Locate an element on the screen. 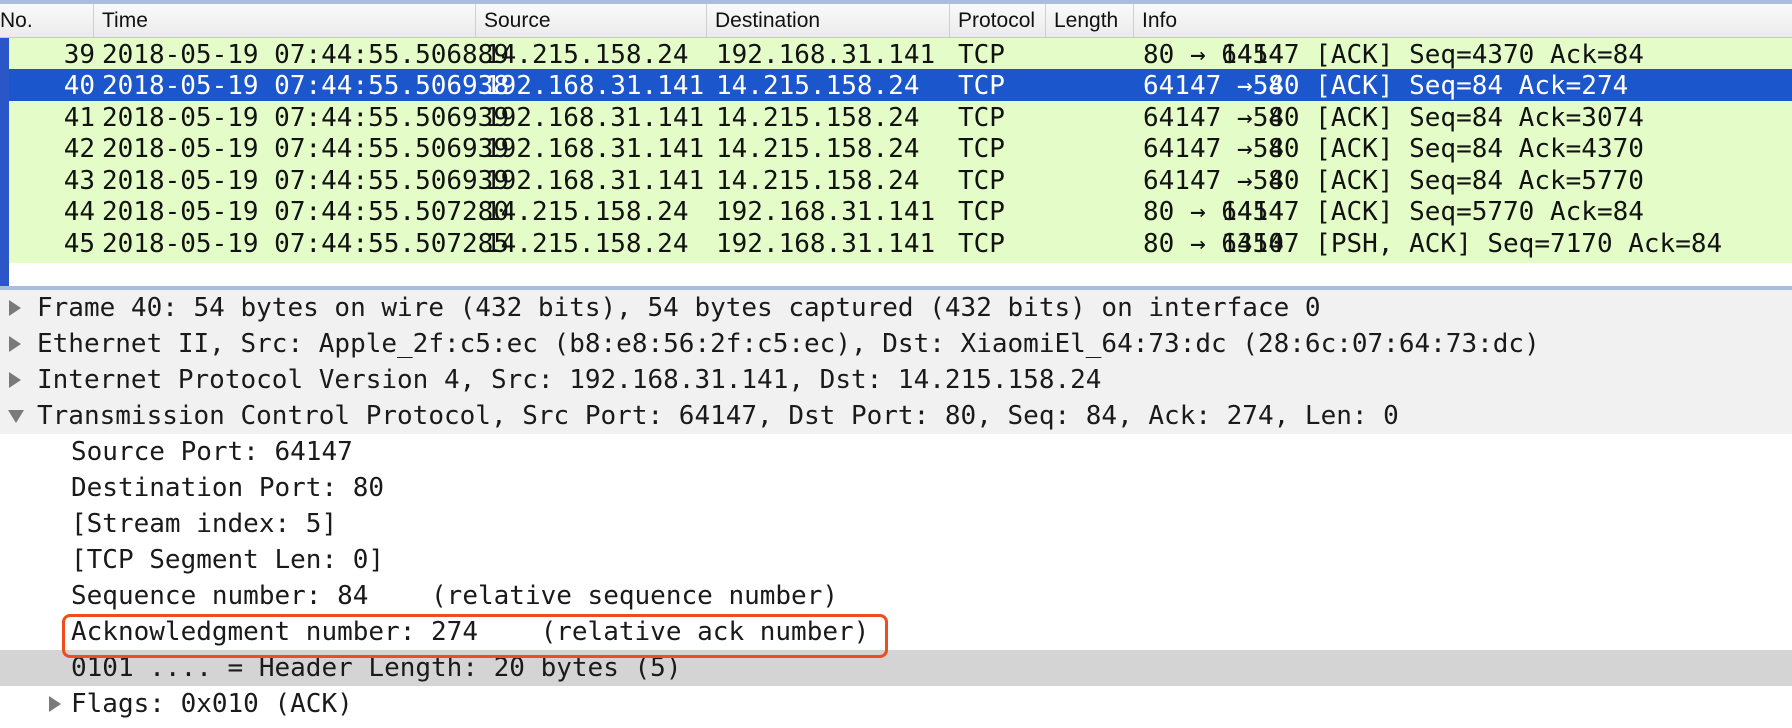 Image resolution: width=1792 pixels, height=728 pixels. field-label: Flags: 0x010 (ACK) is located at coordinates (212, 704).